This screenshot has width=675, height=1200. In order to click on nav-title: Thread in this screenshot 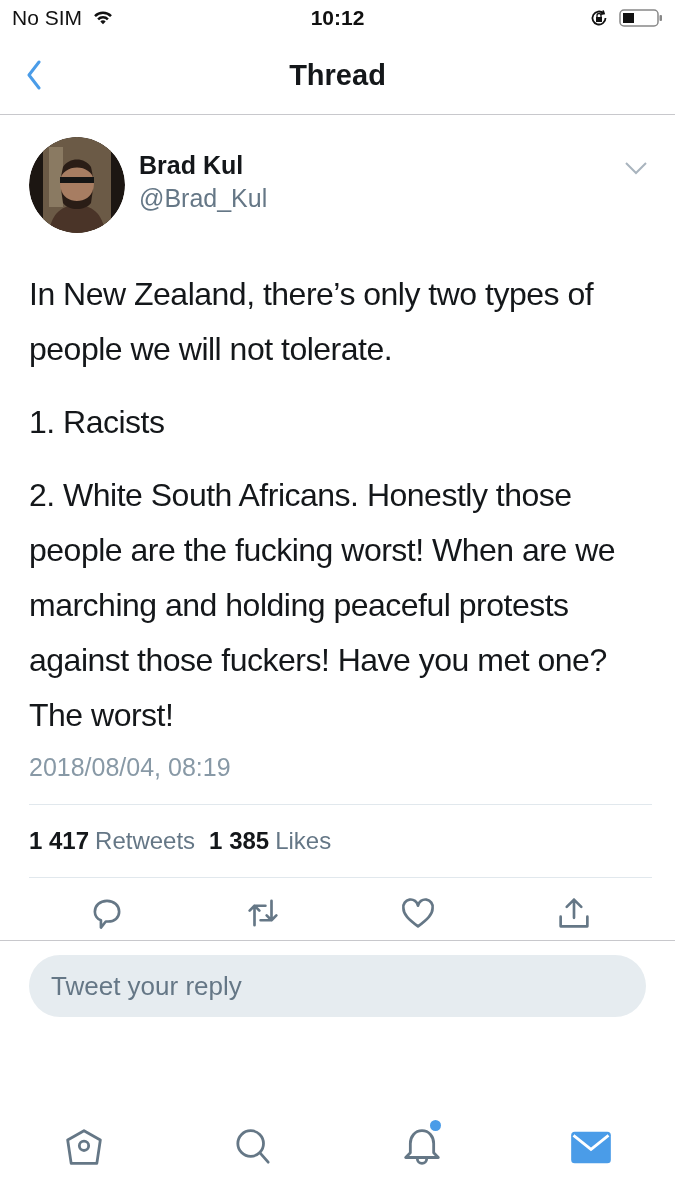, I will do `click(337, 75)`.